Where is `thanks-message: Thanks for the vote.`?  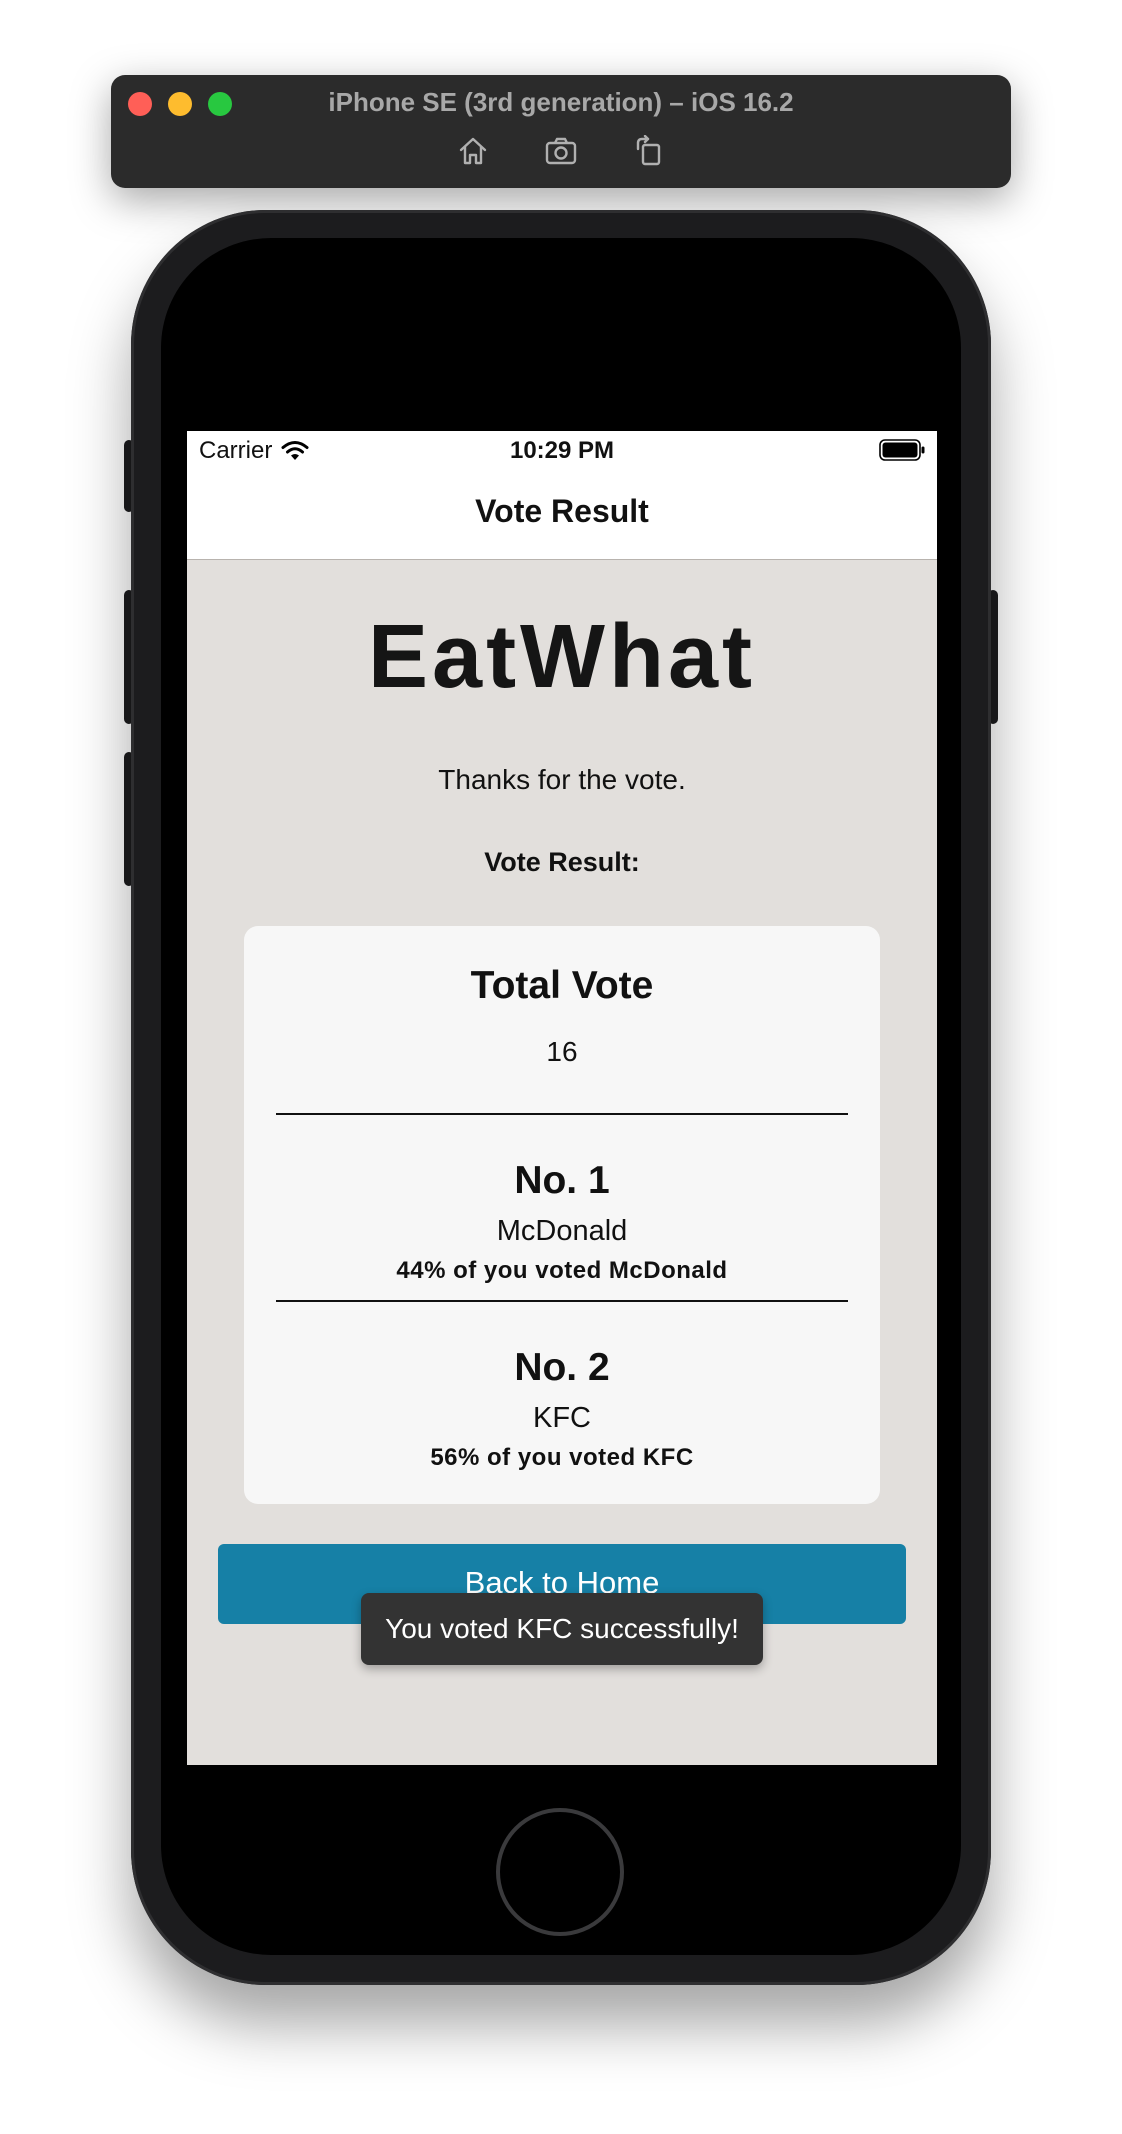
thanks-message: Thanks for the vote. is located at coordinates (562, 779).